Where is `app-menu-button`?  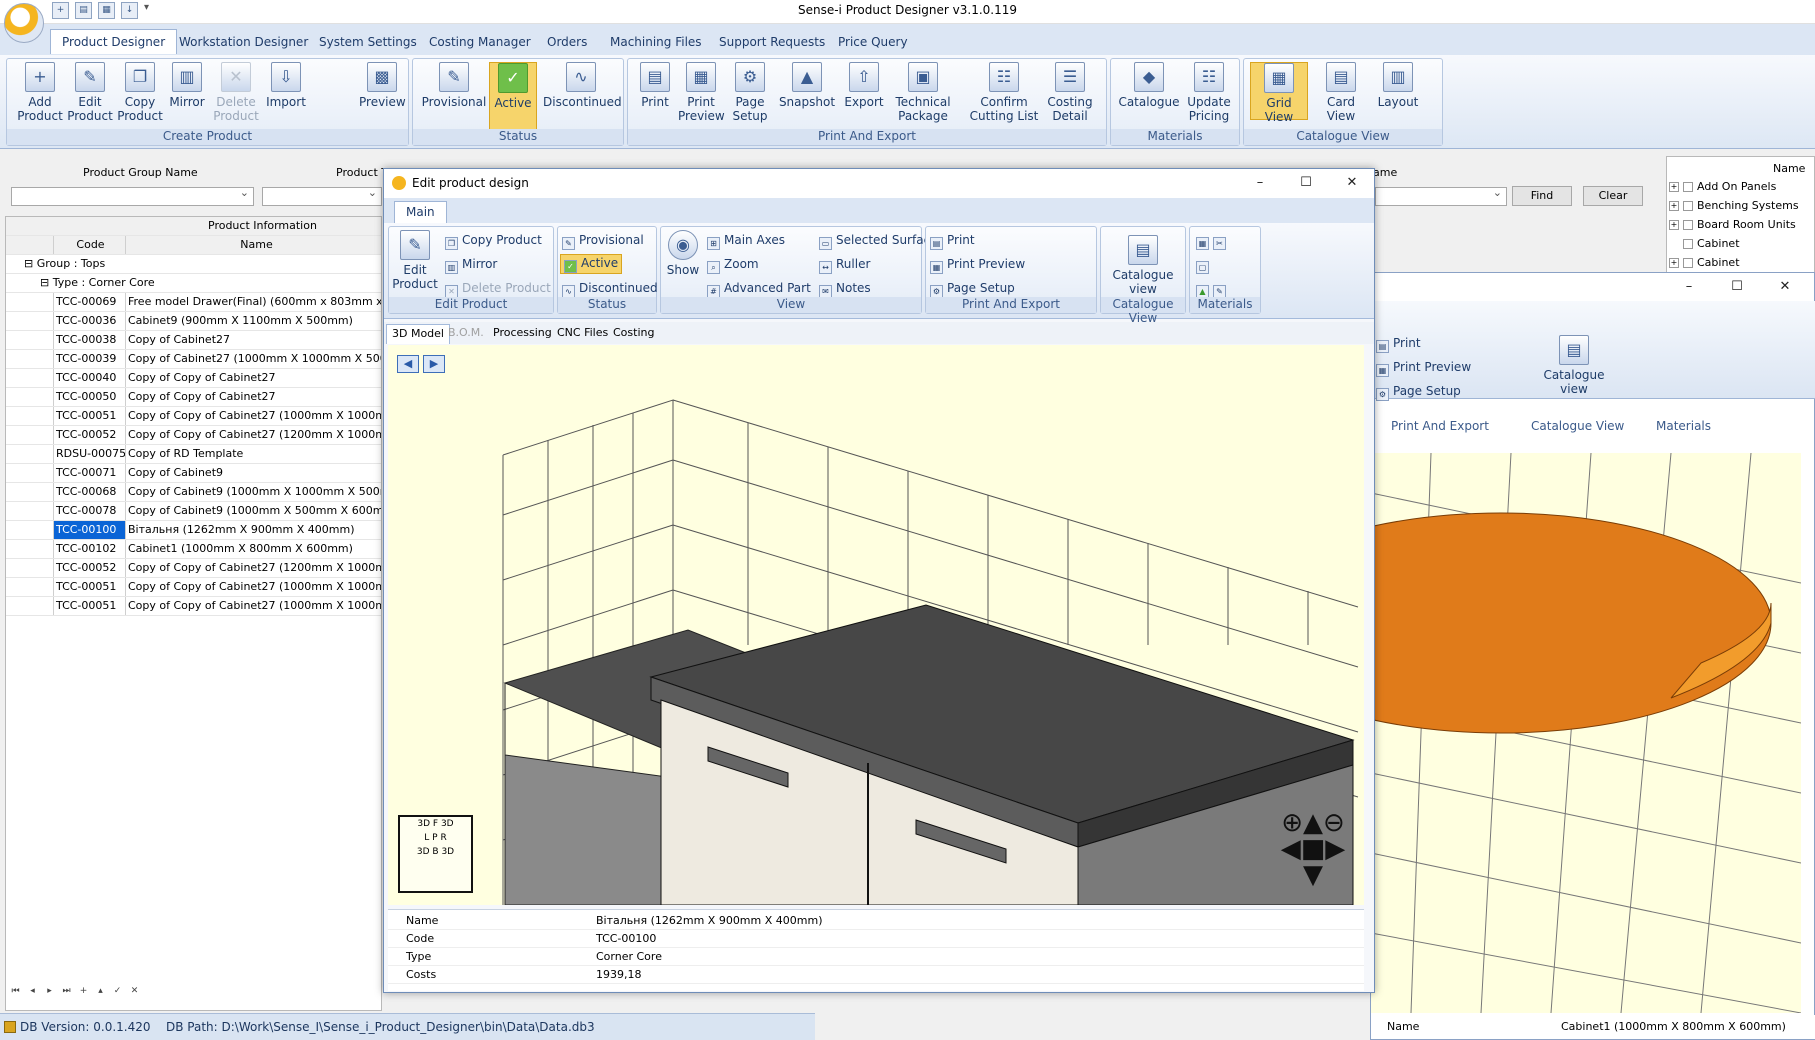 app-menu-button is located at coordinates (24, 23).